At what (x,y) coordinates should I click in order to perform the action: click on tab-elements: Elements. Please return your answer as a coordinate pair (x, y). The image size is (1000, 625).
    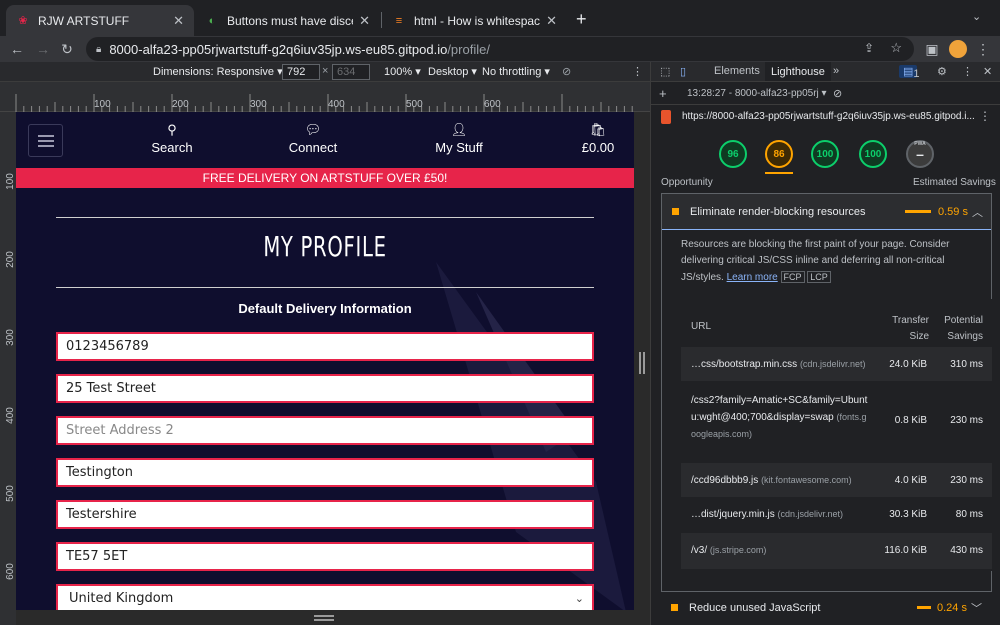
    Looking at the image, I should click on (737, 71).